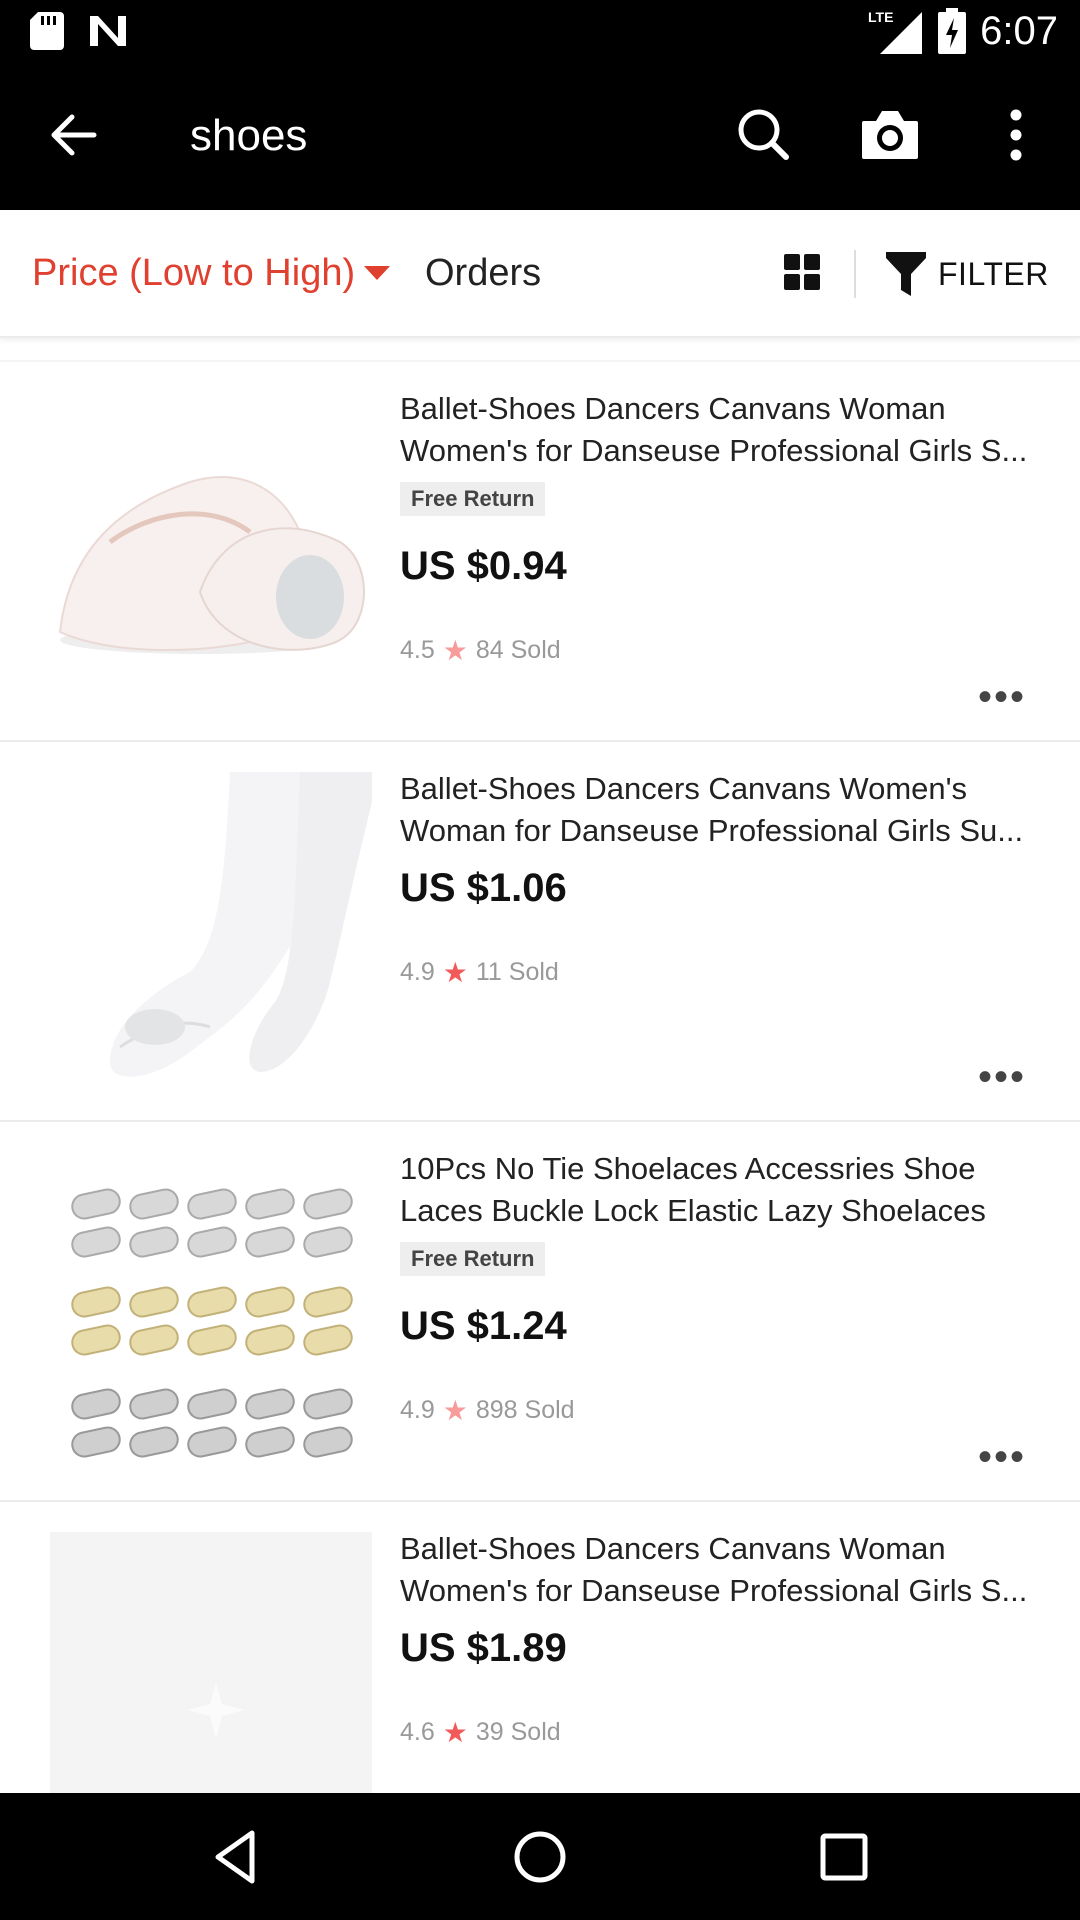 Image resolution: width=1080 pixels, height=1920 pixels. I want to click on network-type-label: LTE, so click(880, 17).